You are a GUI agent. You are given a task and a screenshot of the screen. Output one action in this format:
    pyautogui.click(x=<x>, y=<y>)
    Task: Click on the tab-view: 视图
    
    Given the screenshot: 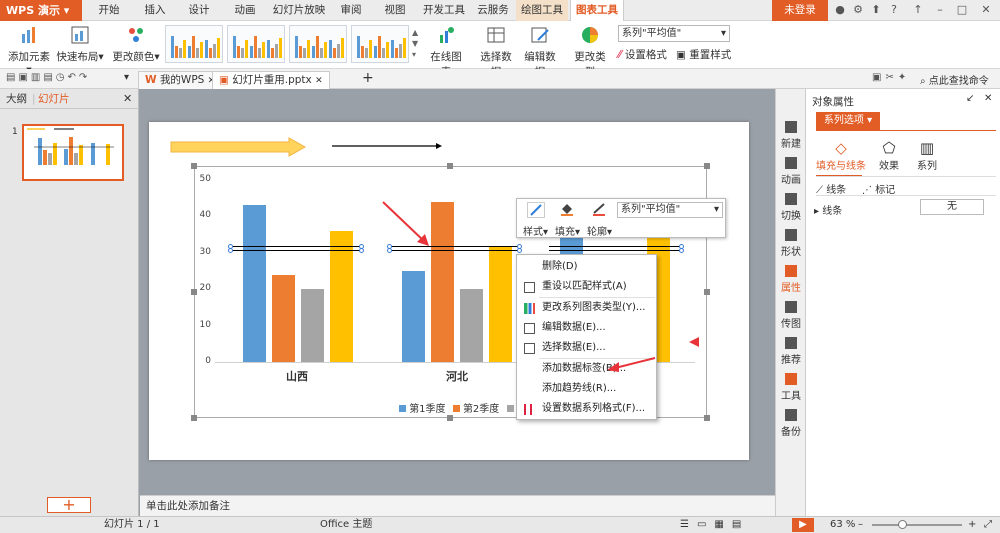 What is the action you would take?
    pyautogui.click(x=395, y=10)
    